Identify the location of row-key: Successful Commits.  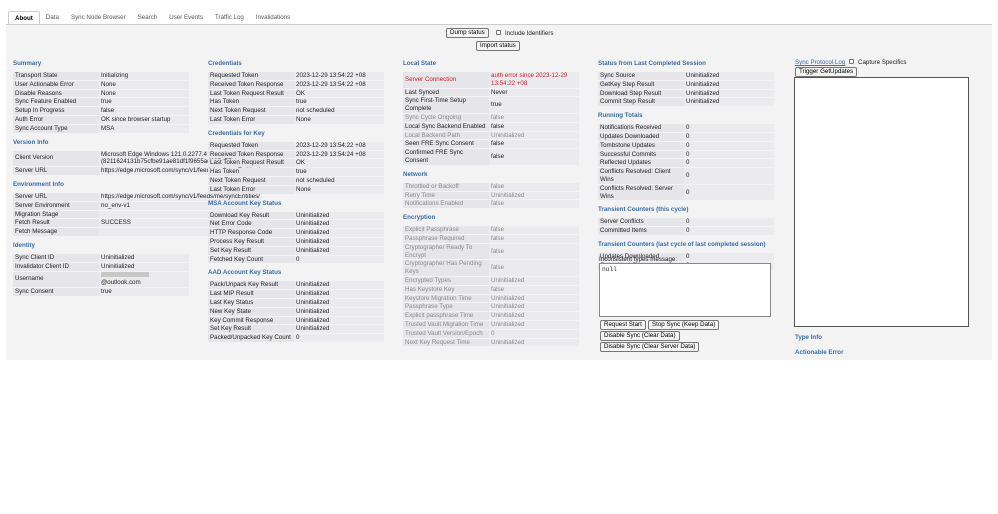
(641, 154).